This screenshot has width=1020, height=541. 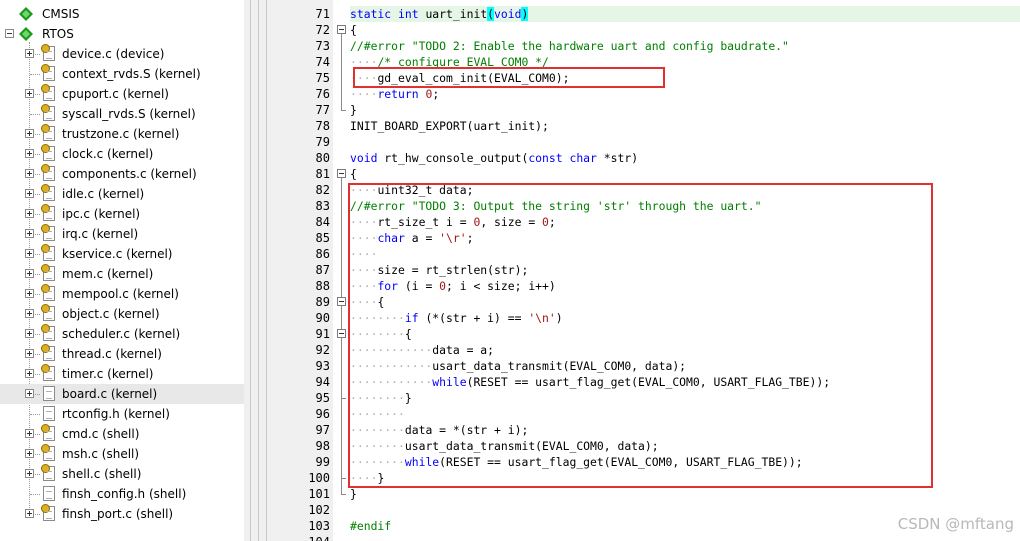 What do you see at coordinates (122, 414) in the screenshot?
I see `tree-file-item: rtconfig.h (kernel)` at bounding box center [122, 414].